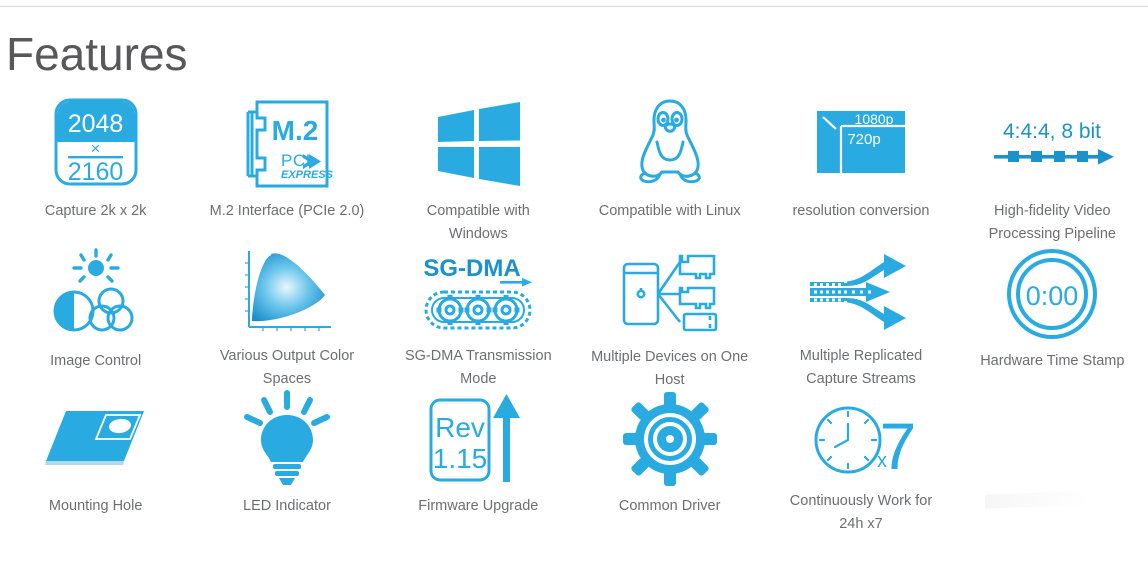 This screenshot has height=566, width=1148. I want to click on feature-item: SG-DMA SG-DMA Transmission Mode, so click(478, 318).